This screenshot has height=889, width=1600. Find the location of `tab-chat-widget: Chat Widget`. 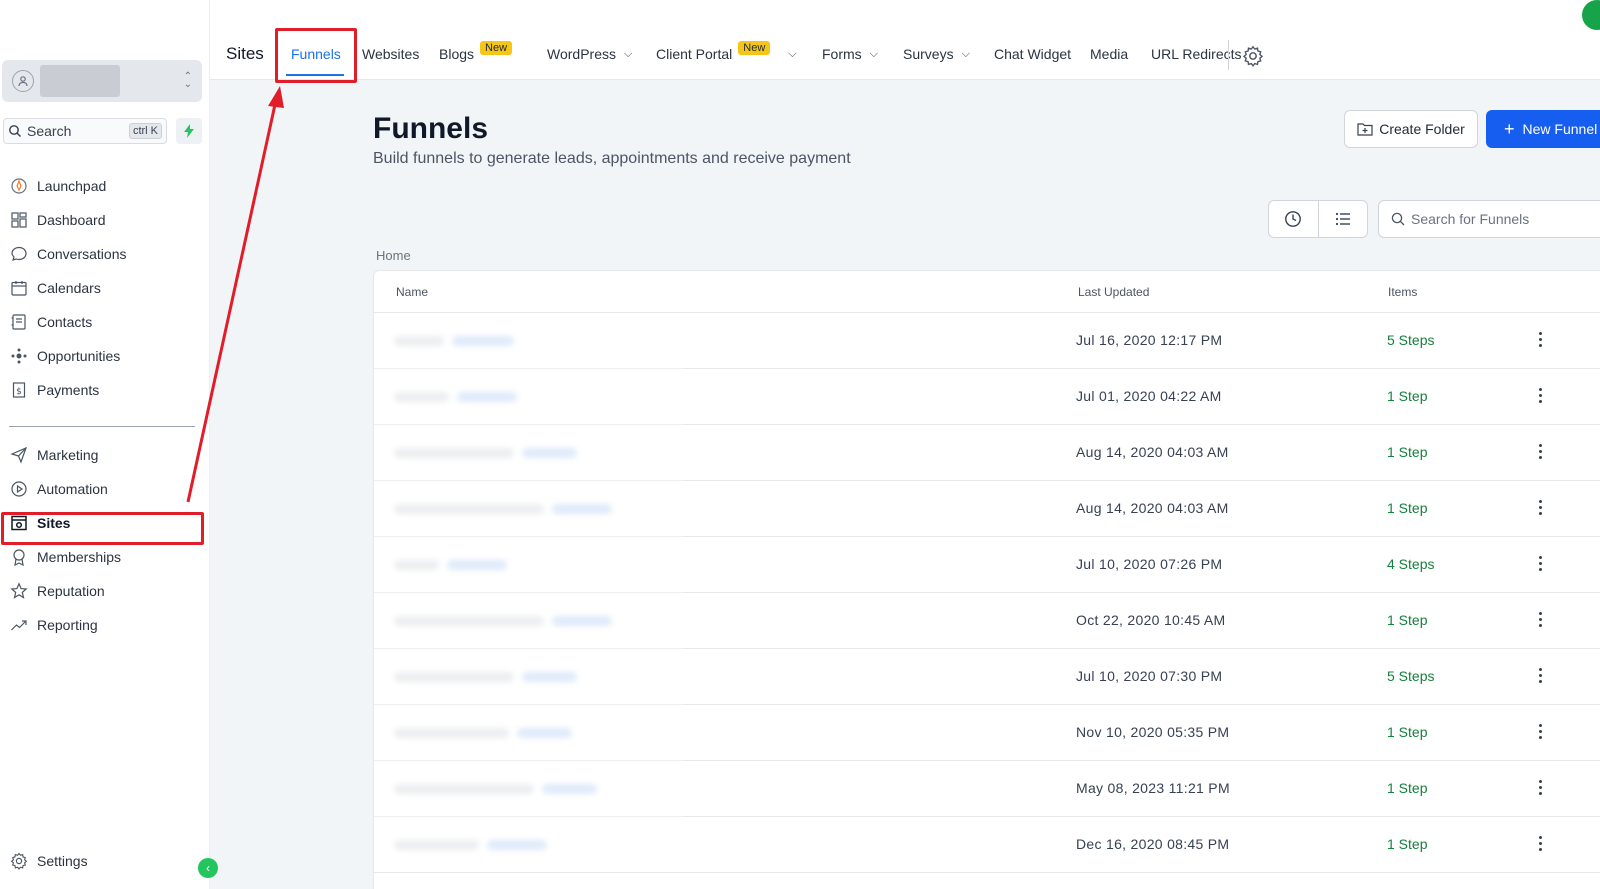

tab-chat-widget: Chat Widget is located at coordinates (1032, 54).